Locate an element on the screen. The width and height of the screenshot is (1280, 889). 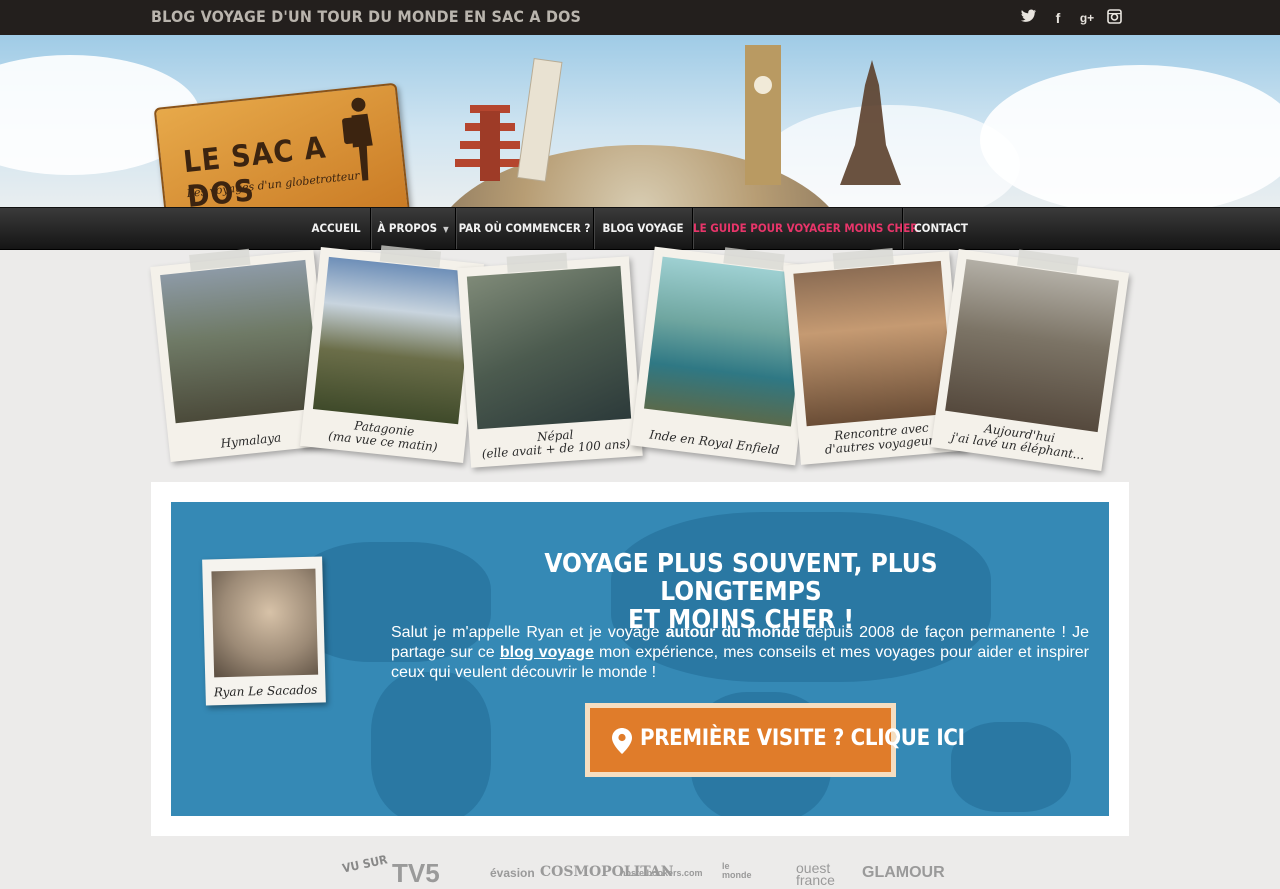
press-logo-glamour: GLAMOUR is located at coordinates (903, 872).